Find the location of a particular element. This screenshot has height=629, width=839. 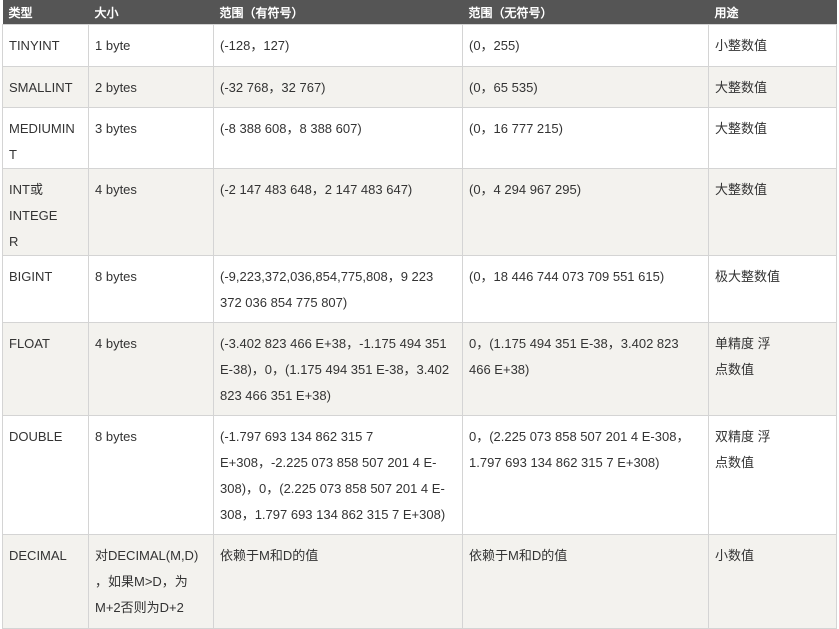

header-unsigned-range: 范围（无符号） is located at coordinates (585, 12).